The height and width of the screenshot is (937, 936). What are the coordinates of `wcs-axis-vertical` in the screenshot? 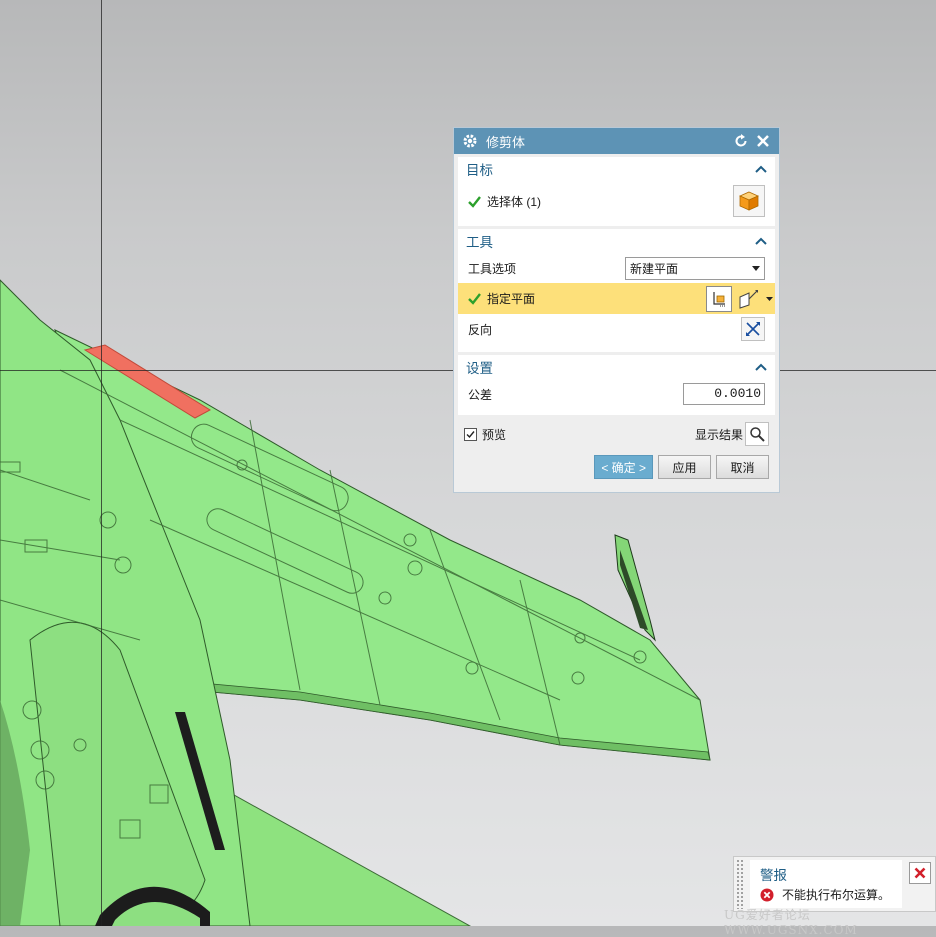 It's located at (101, 463).